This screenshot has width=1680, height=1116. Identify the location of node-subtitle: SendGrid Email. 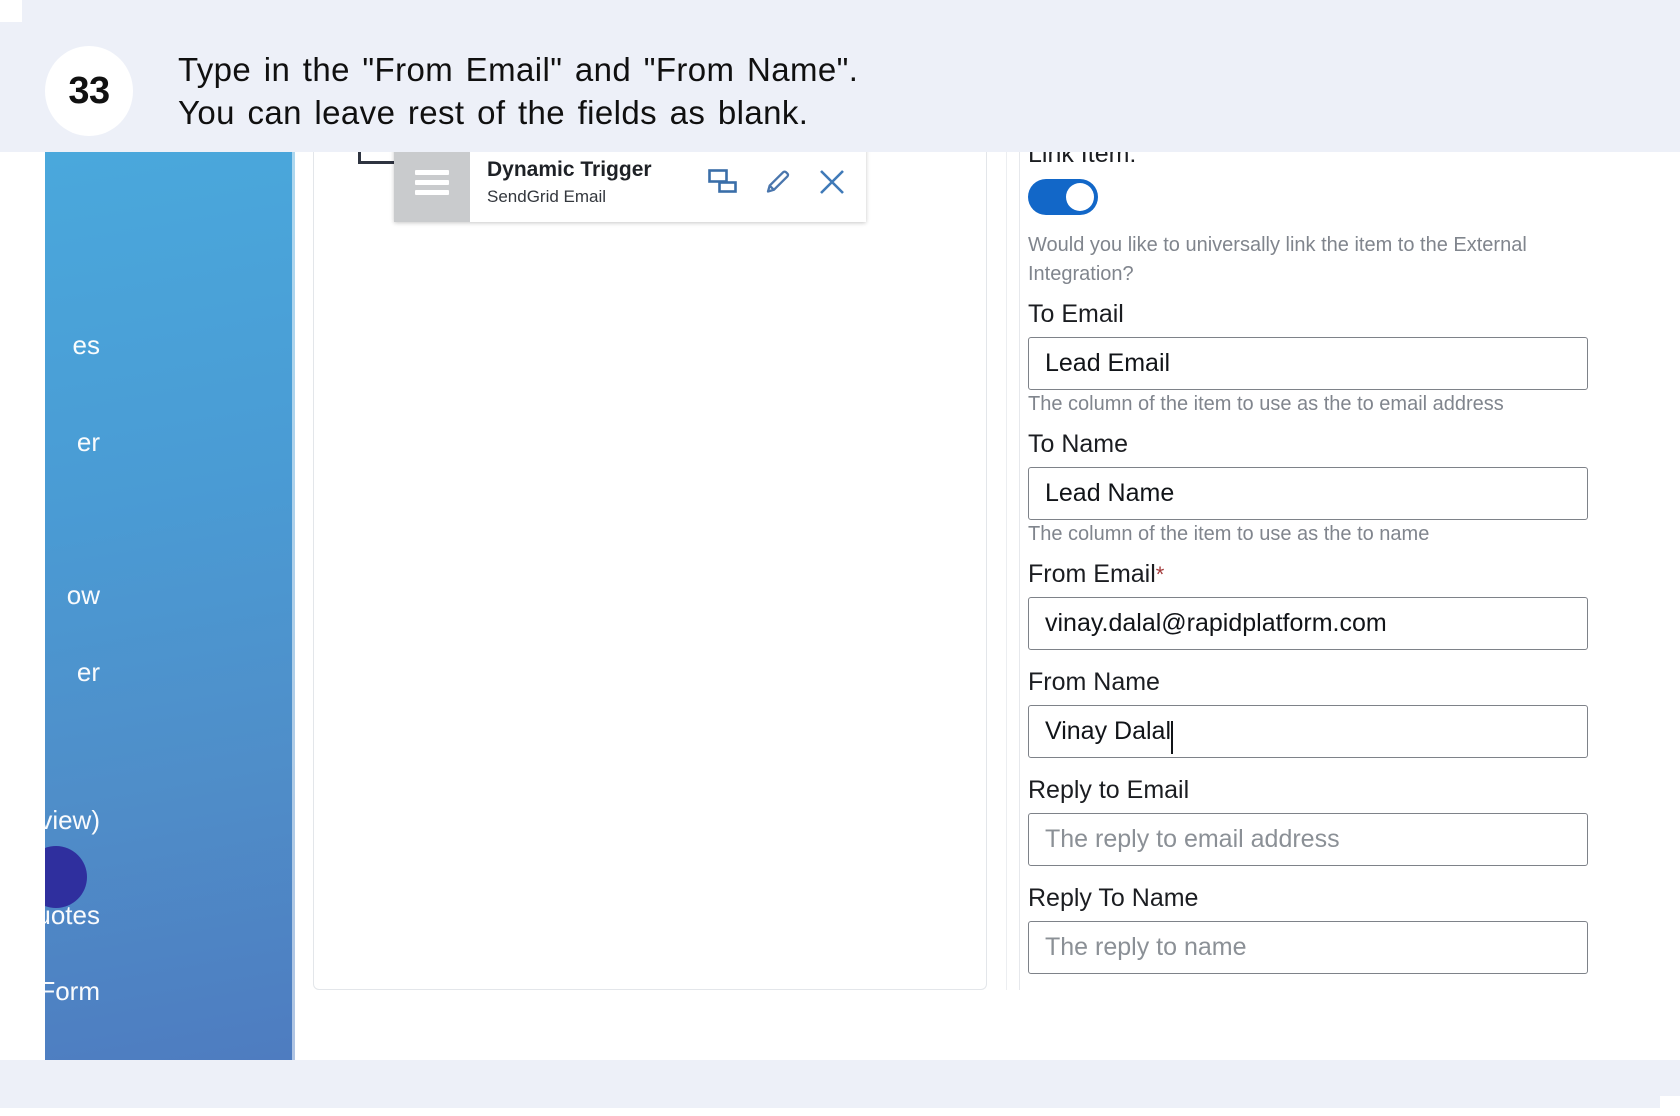
(547, 196).